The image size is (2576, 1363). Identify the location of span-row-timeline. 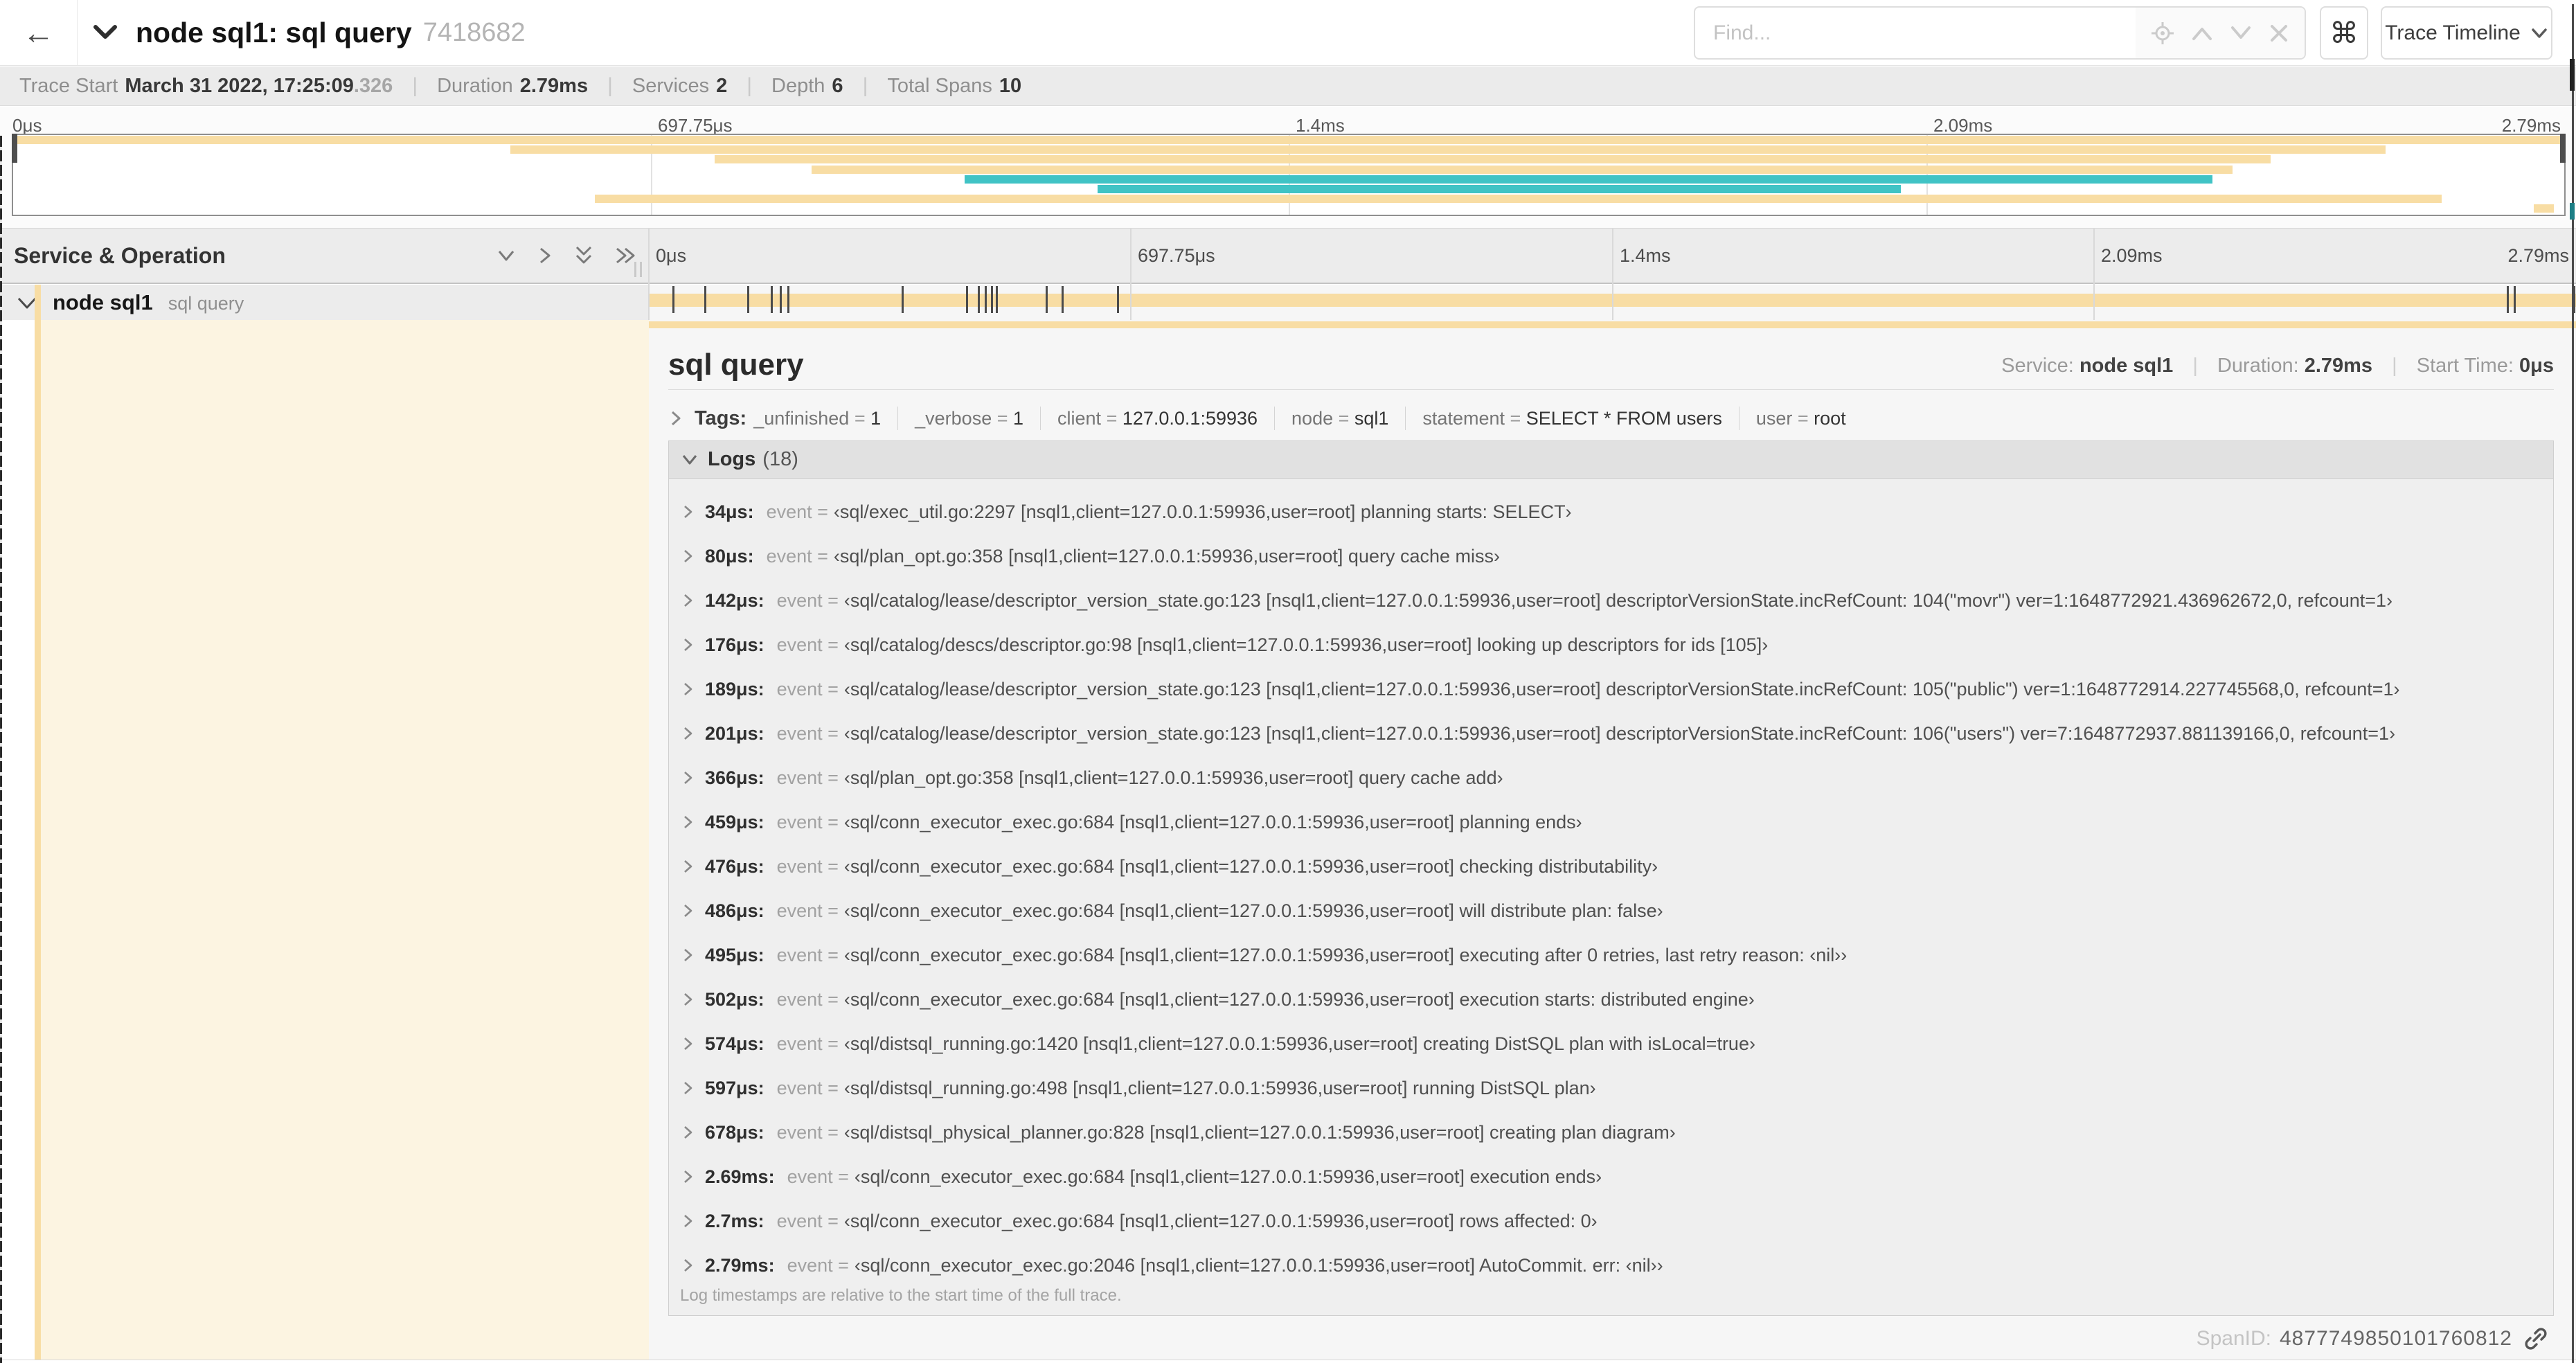
(1612, 303).